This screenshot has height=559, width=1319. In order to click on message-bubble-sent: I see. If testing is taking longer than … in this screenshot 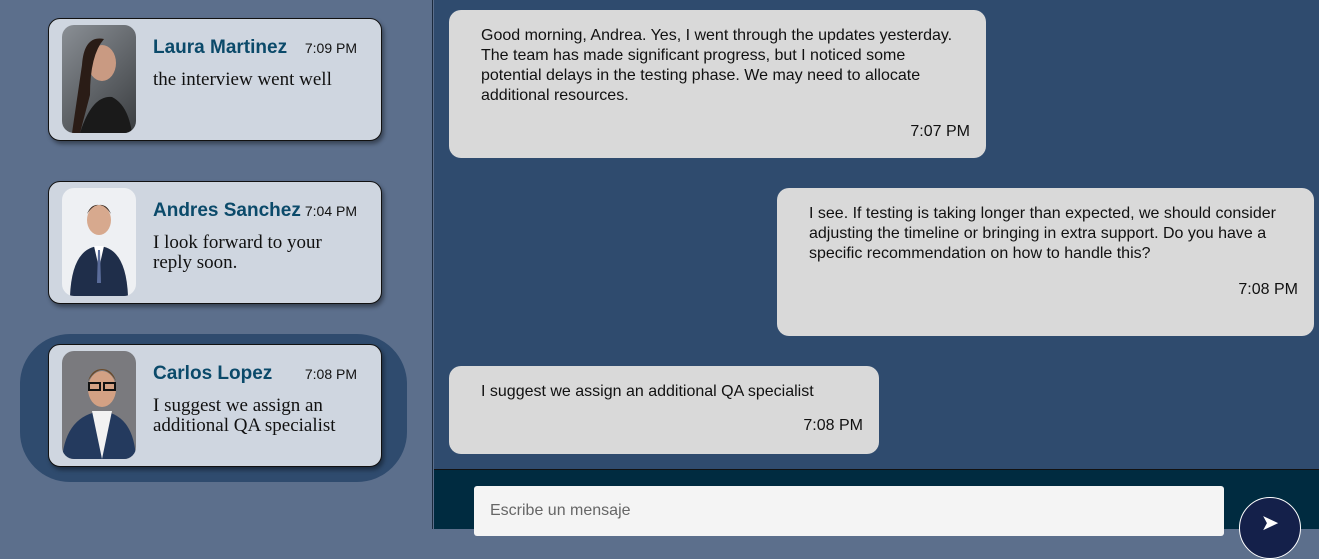, I will do `click(1045, 262)`.